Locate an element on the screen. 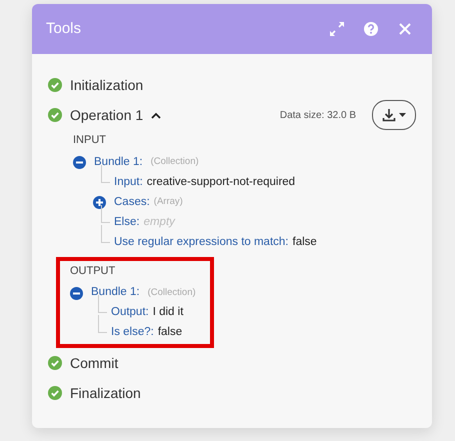  field-key: Cases: is located at coordinates (132, 203).